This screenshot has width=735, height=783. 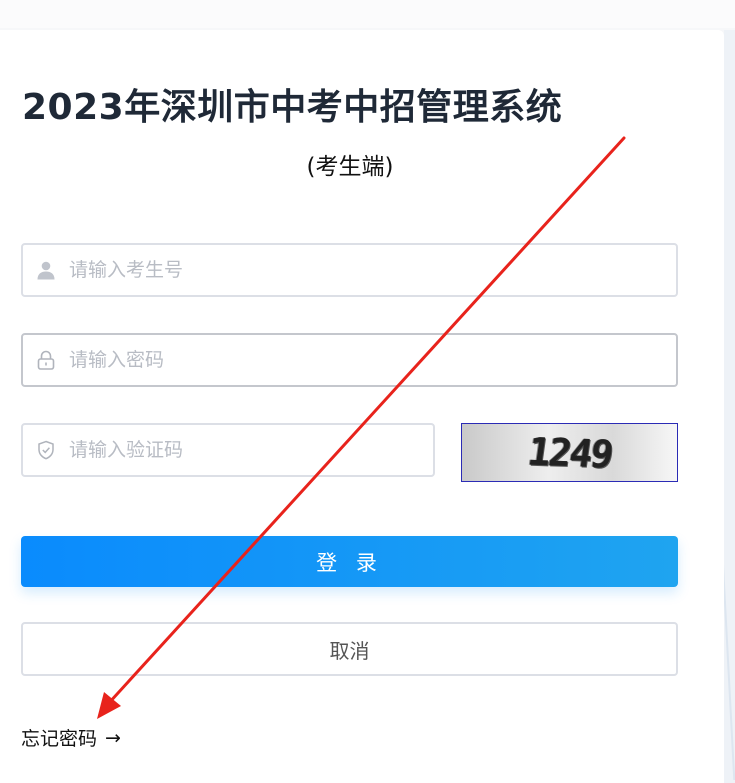 What do you see at coordinates (113, 737) in the screenshot?
I see `arrow-right-icon: →` at bounding box center [113, 737].